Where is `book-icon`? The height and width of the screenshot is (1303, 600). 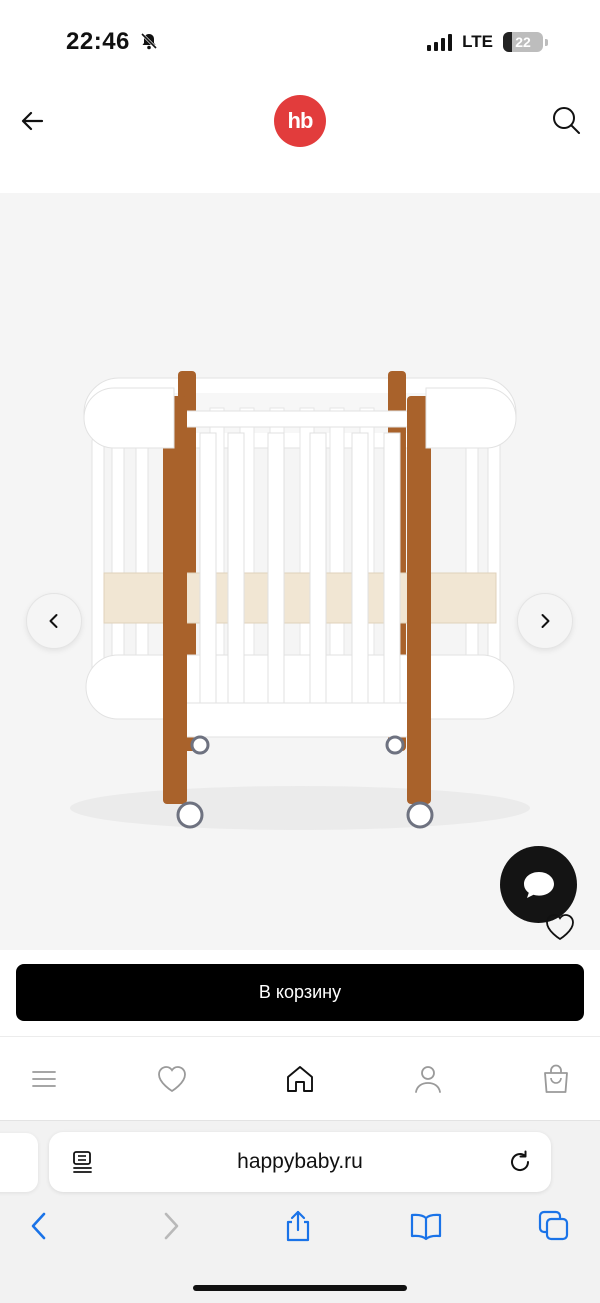
book-icon is located at coordinates (426, 1227).